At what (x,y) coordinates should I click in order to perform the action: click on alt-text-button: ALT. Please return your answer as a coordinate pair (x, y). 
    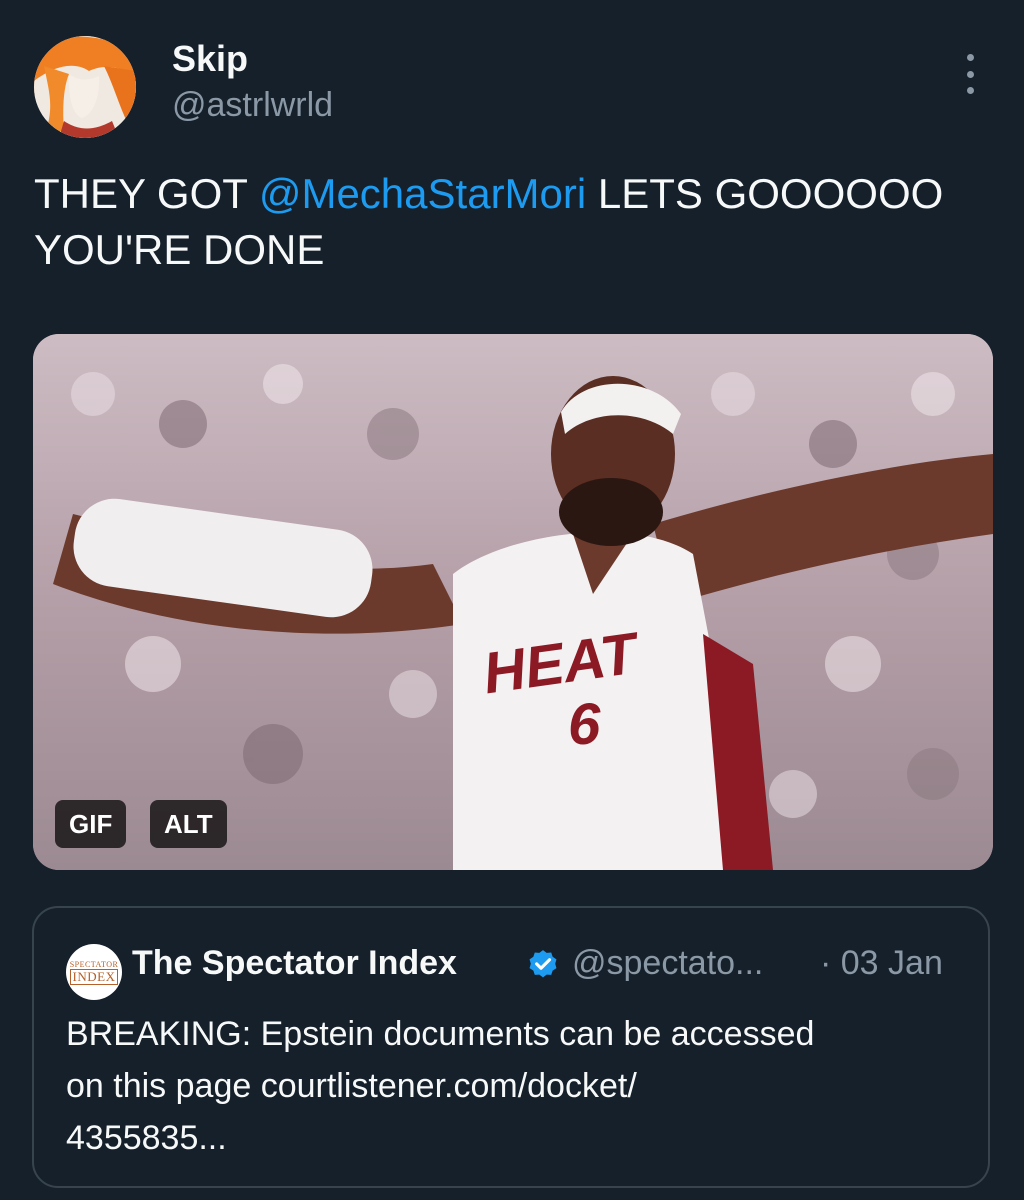
    Looking at the image, I should click on (188, 824).